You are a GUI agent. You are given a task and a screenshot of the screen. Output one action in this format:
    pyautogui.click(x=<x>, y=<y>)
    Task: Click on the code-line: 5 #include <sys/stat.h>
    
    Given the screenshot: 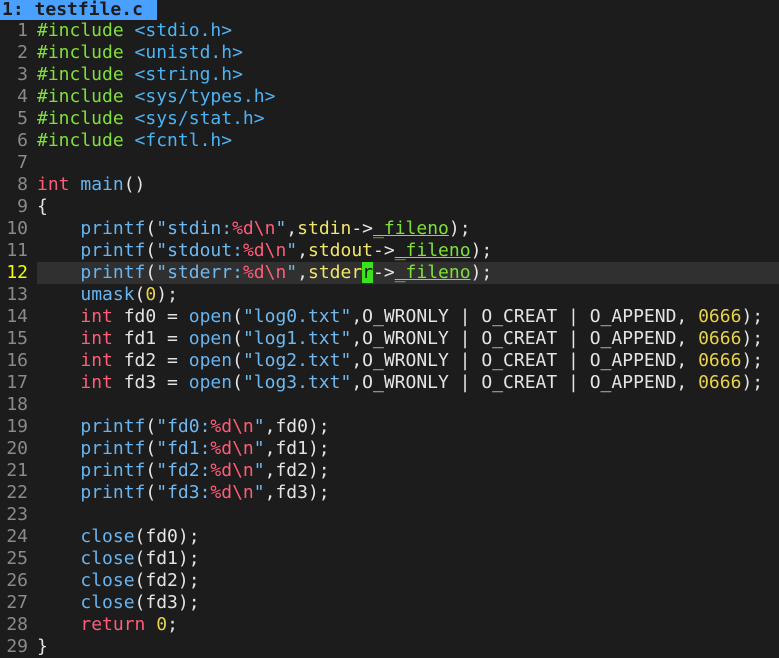 What is the action you would take?
    pyautogui.click(x=389, y=119)
    